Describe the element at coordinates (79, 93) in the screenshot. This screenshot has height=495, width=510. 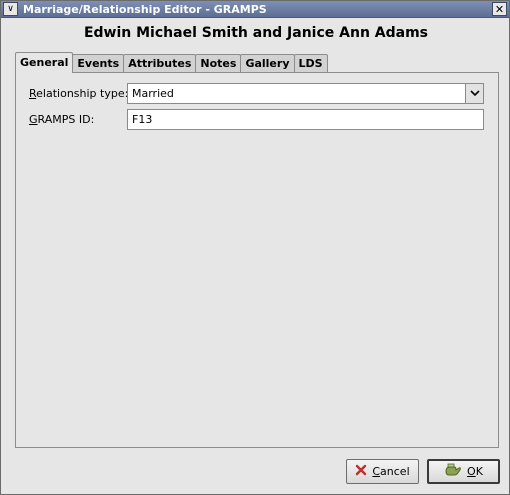
I see `relationship-type-label: Relationship type:` at that location.